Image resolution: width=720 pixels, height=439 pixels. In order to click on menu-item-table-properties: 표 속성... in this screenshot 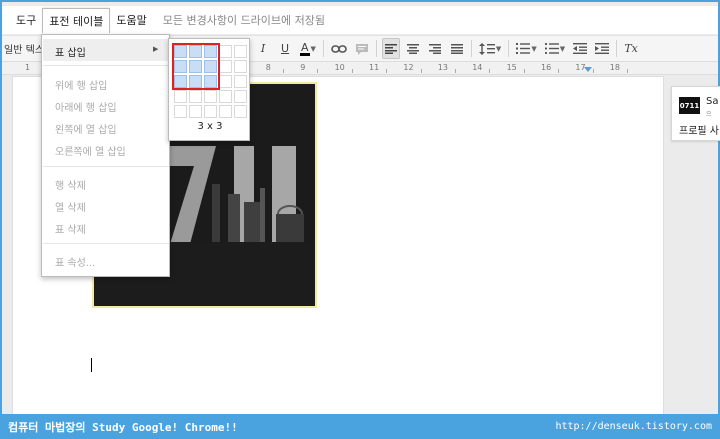, I will do `click(75, 261)`.